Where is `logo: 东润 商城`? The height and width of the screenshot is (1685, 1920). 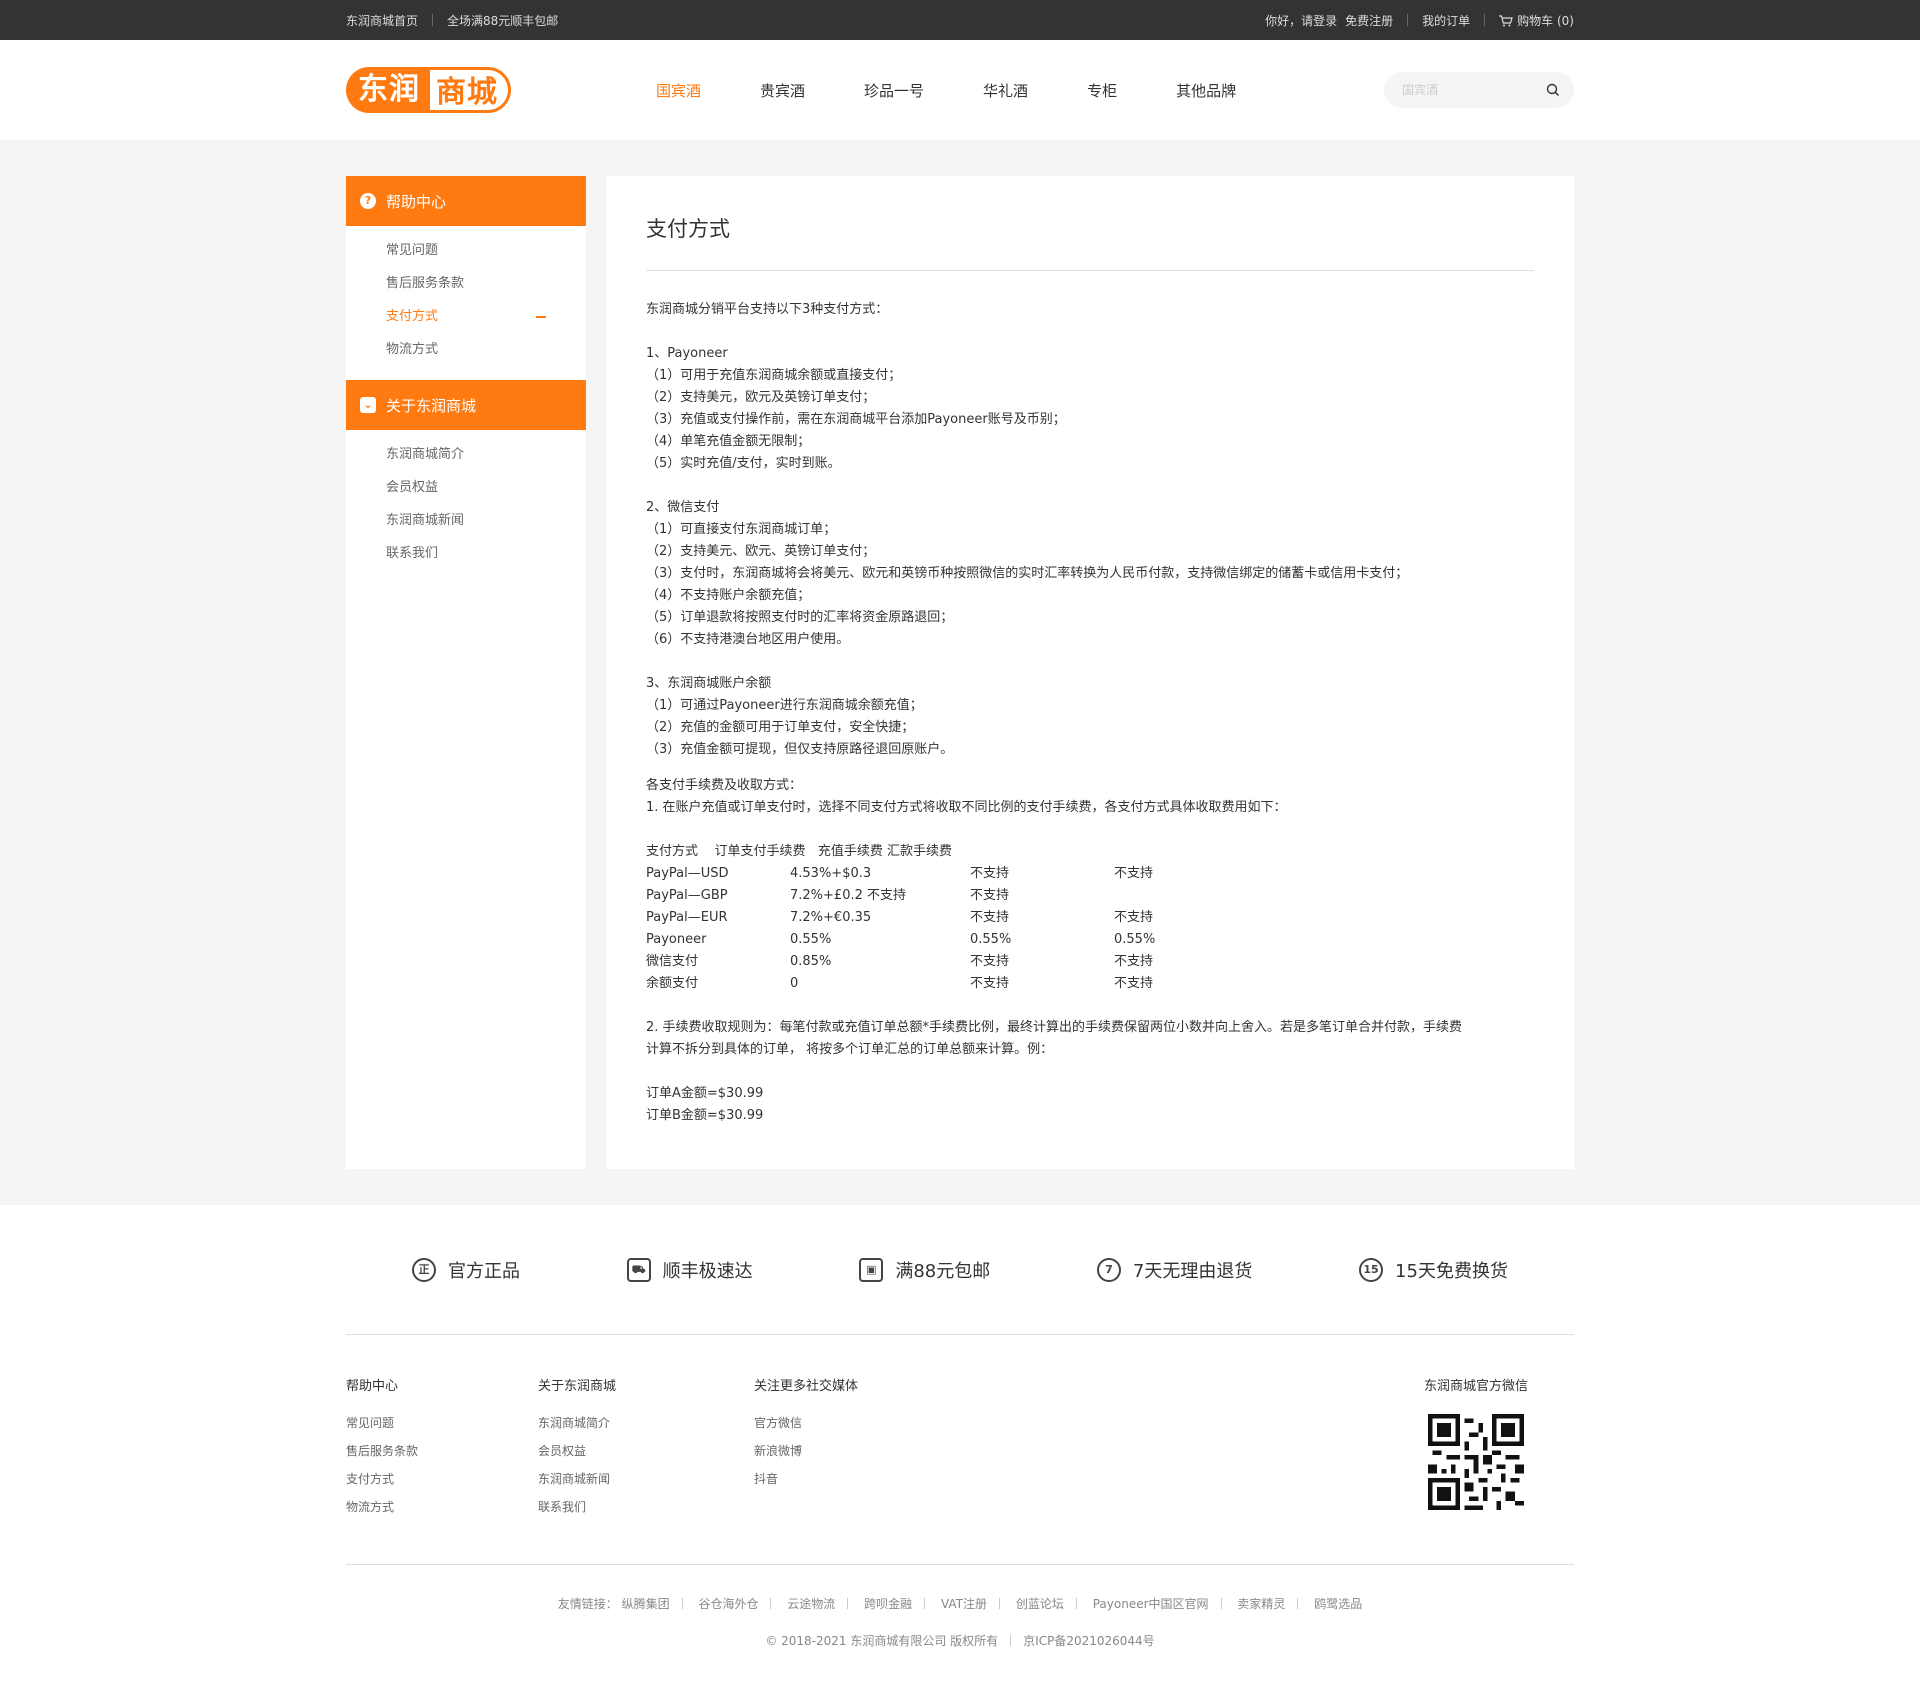 logo: 东润 商城 is located at coordinates (496, 90).